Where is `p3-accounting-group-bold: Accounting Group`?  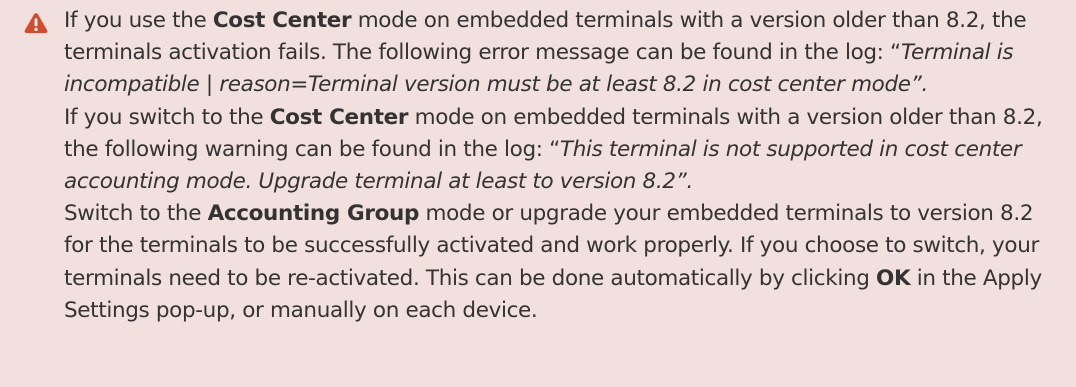 p3-accounting-group-bold: Accounting Group is located at coordinates (313, 214).